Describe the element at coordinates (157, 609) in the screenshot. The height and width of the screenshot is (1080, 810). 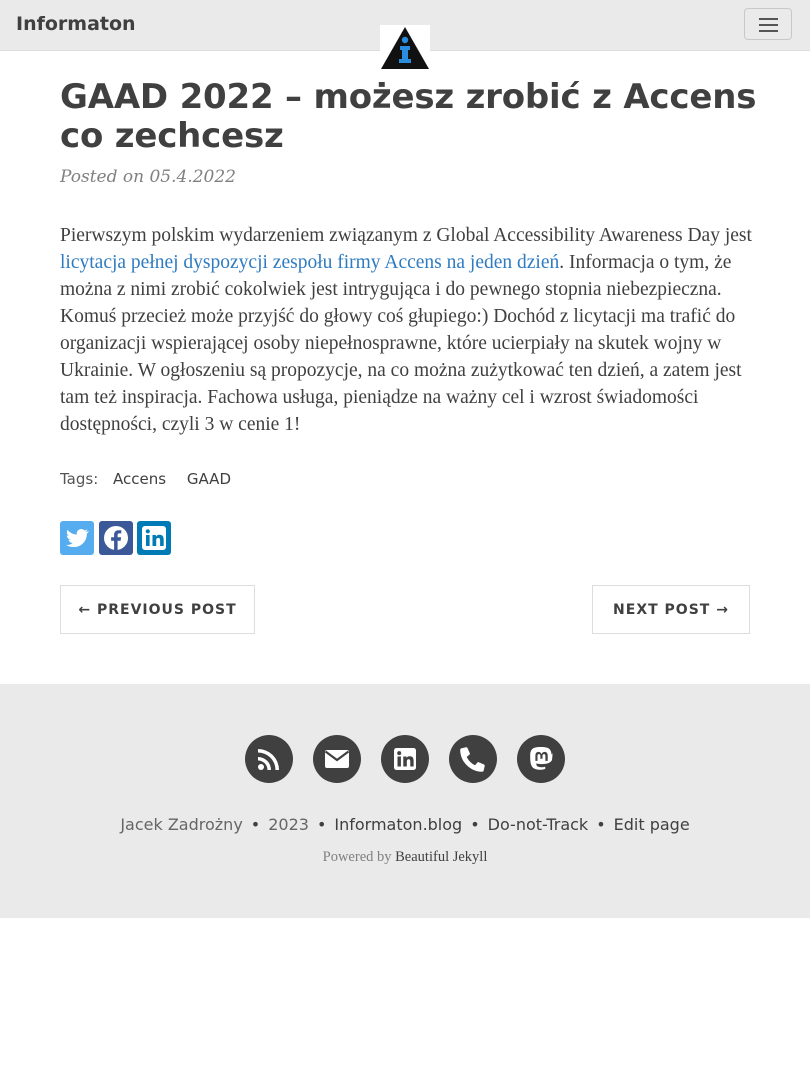
I see `previous-post-button: ← PREVIOUS POST` at that location.